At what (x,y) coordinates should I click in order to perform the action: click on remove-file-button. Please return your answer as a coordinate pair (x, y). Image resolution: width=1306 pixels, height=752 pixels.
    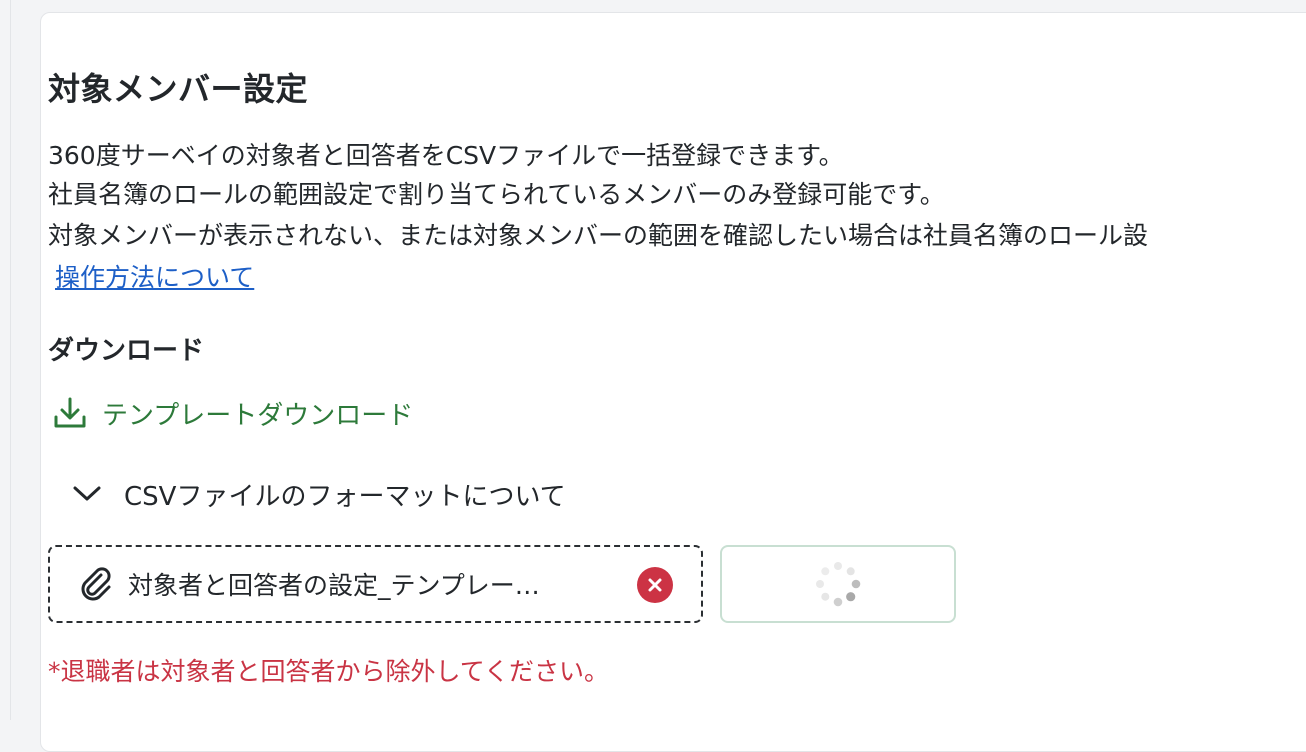
    Looking at the image, I should click on (655, 585).